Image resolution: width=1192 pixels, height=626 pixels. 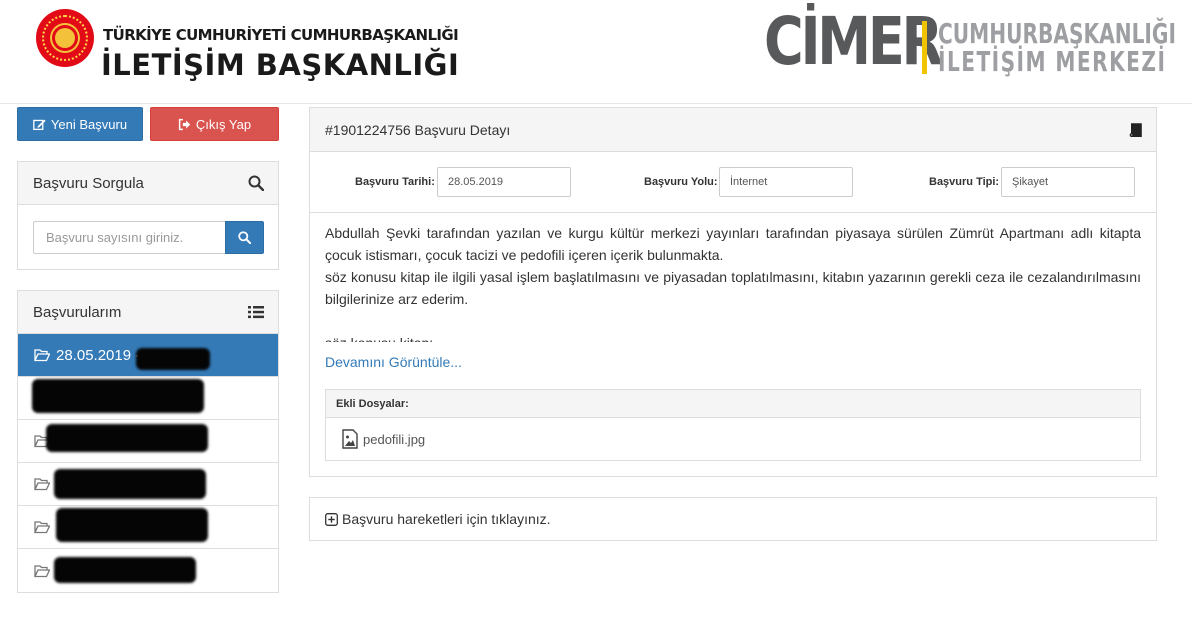 I want to click on query-panel-header: Başvuru Sorgula, so click(x=148, y=183).